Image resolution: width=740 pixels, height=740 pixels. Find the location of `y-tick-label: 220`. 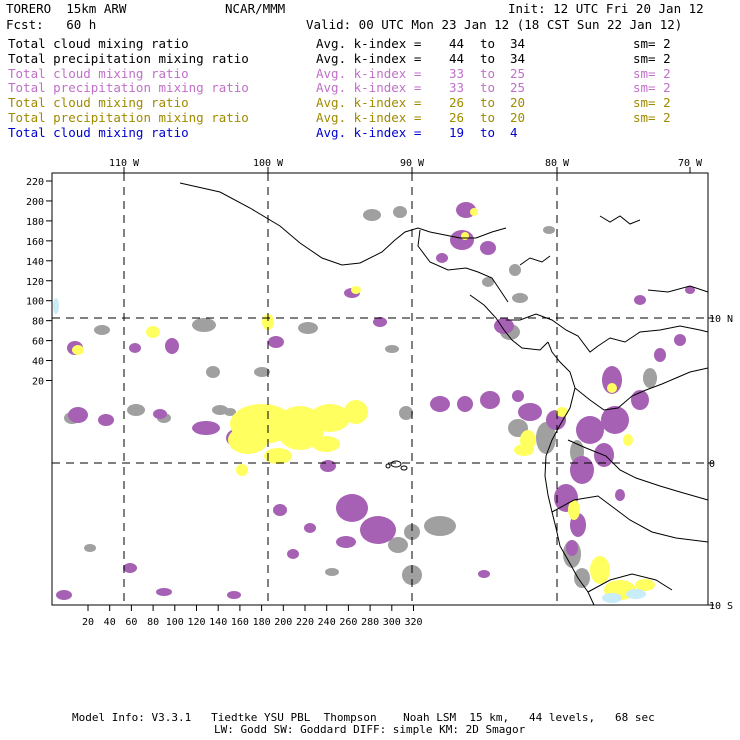

y-tick-label: 220 is located at coordinates (35, 182).